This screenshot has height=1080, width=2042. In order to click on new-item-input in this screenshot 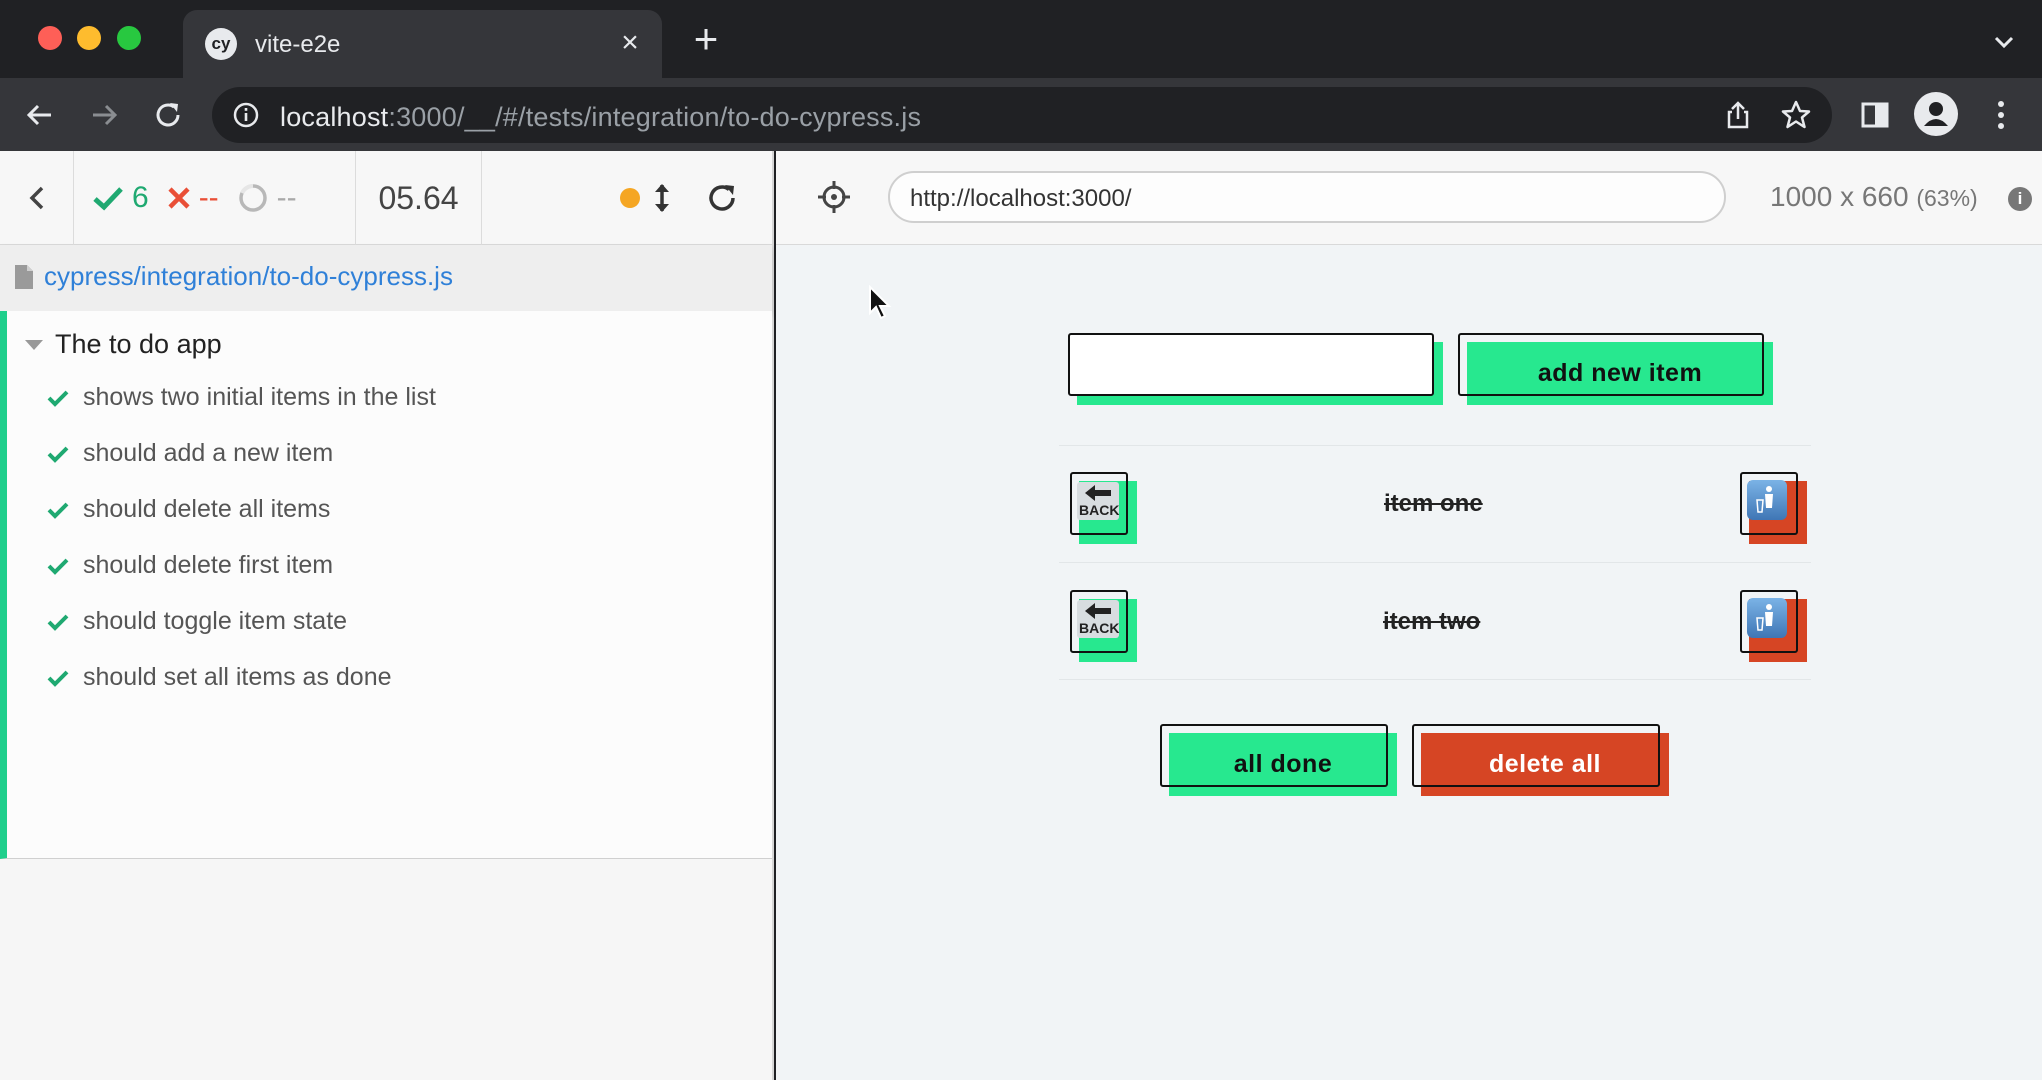, I will do `click(1255, 369)`.